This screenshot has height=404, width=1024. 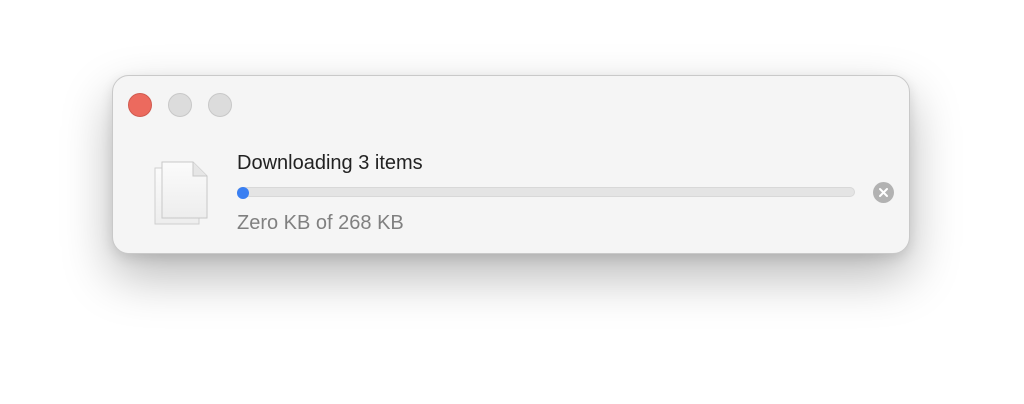 I want to click on download-title: Downloading 3 items, so click(x=330, y=163).